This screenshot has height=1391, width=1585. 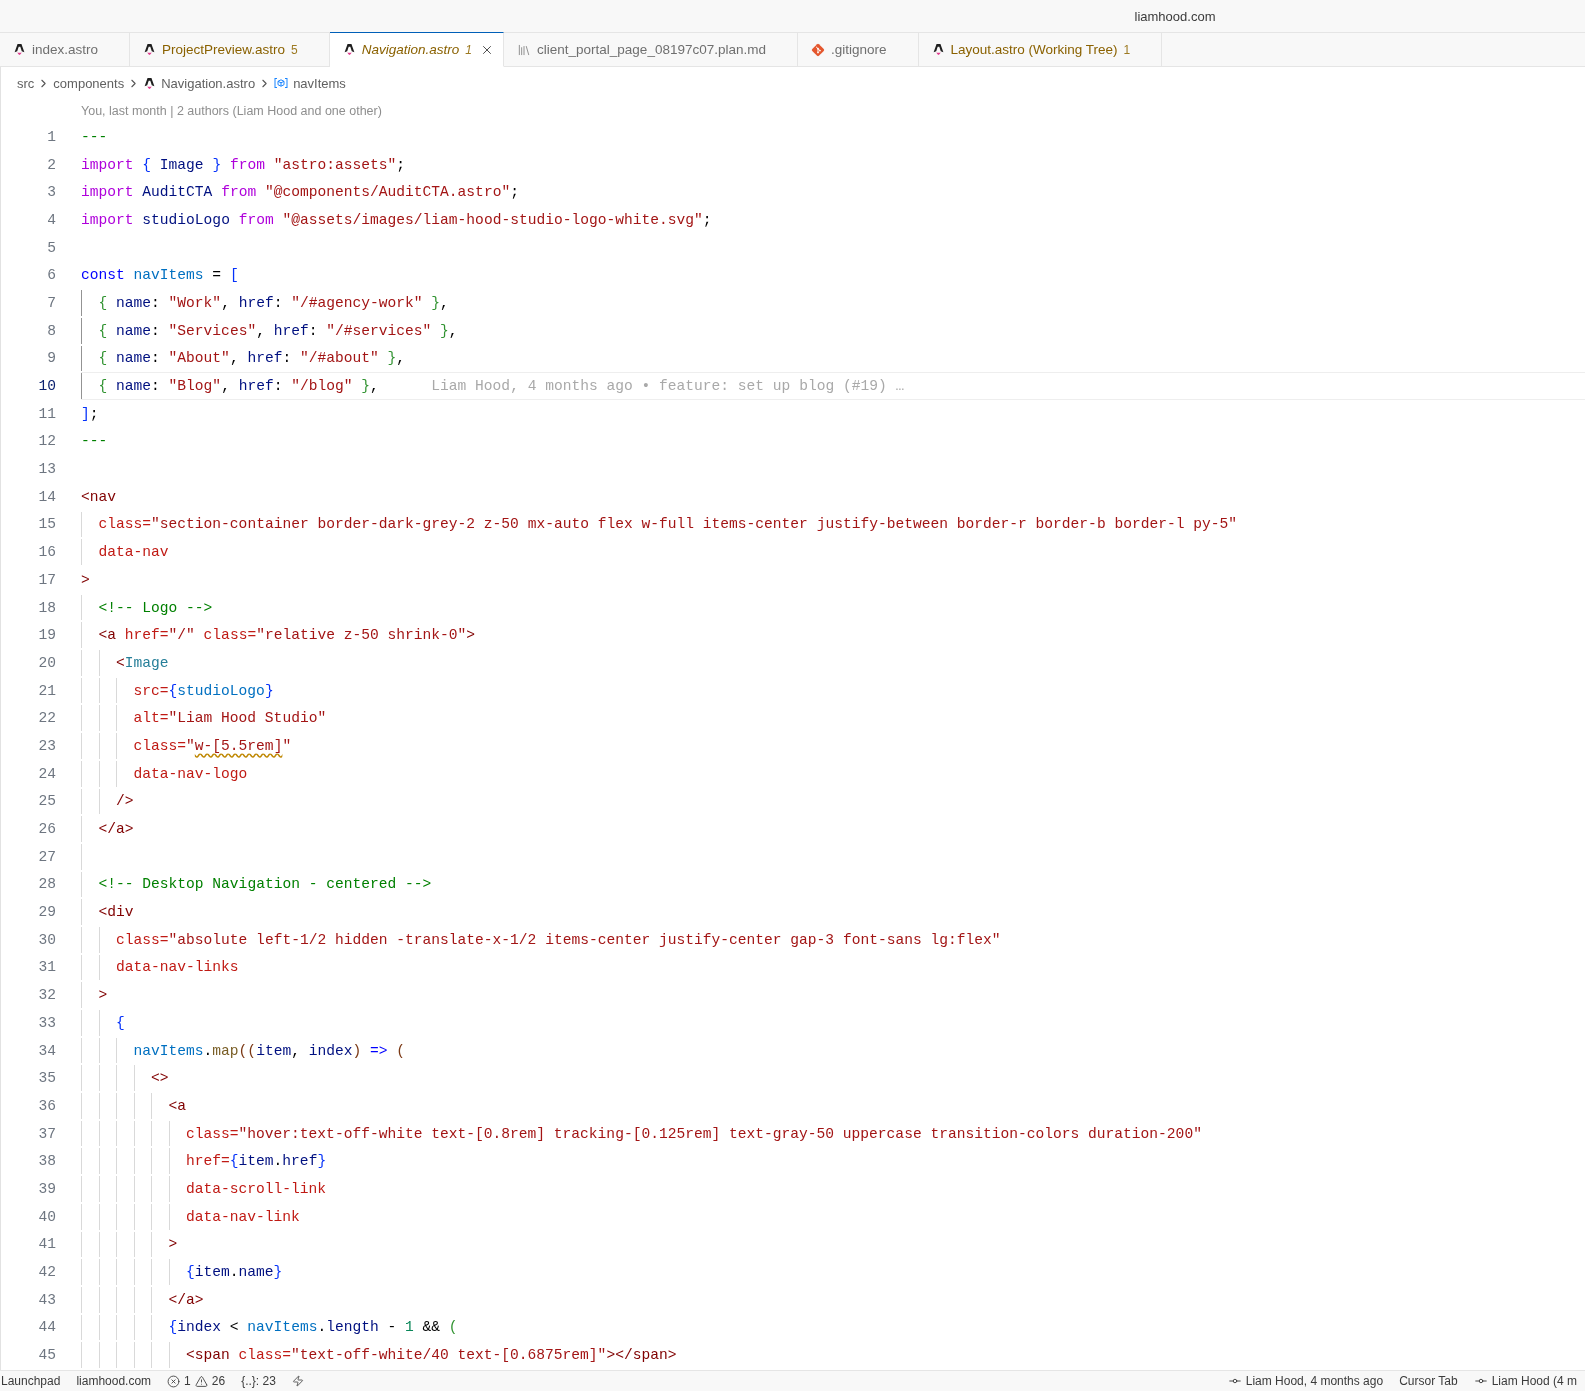 What do you see at coordinates (278, 330) in the screenshot?
I see `code-line: { name: "Services", href: "/#services" },` at bounding box center [278, 330].